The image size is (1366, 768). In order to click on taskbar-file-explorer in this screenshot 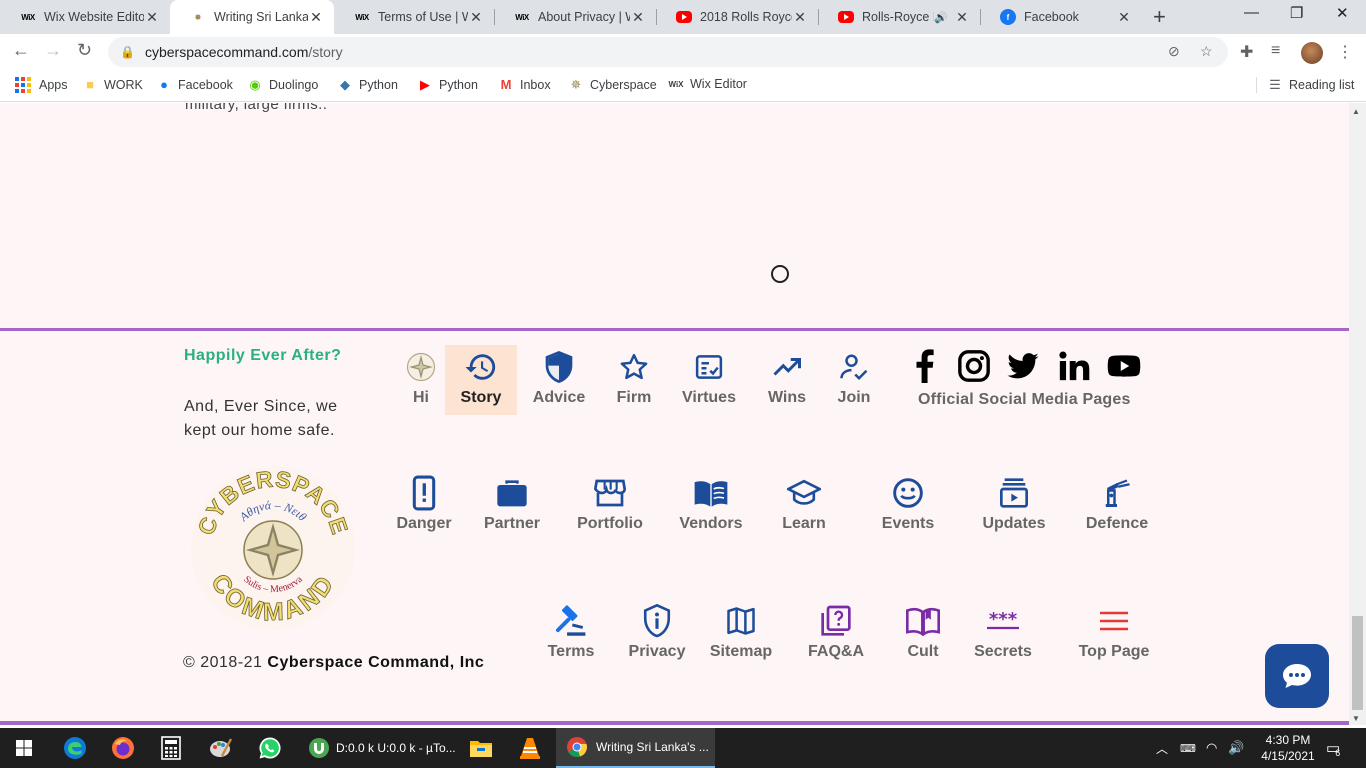, I will do `click(481, 748)`.